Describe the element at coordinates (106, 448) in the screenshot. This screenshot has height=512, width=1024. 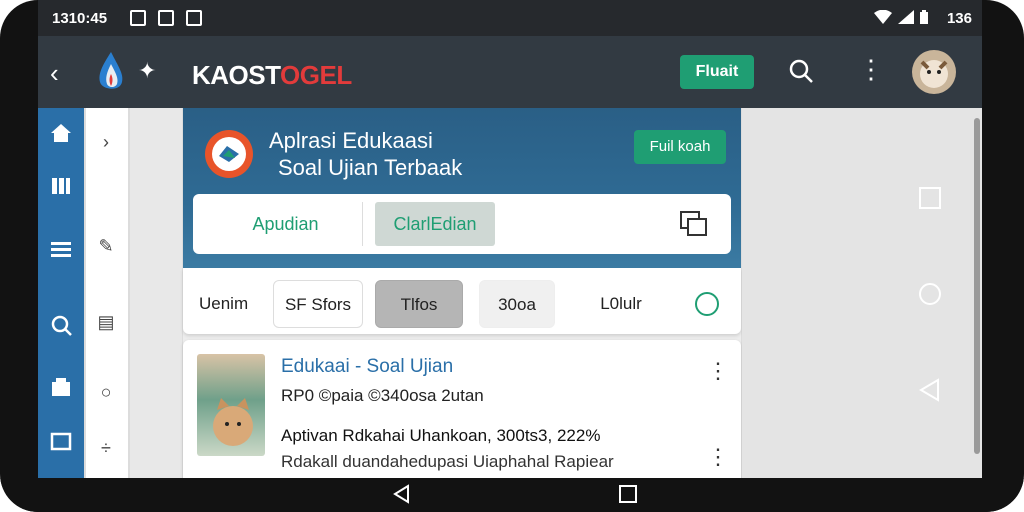
I see `sort-icon: ÷` at that location.